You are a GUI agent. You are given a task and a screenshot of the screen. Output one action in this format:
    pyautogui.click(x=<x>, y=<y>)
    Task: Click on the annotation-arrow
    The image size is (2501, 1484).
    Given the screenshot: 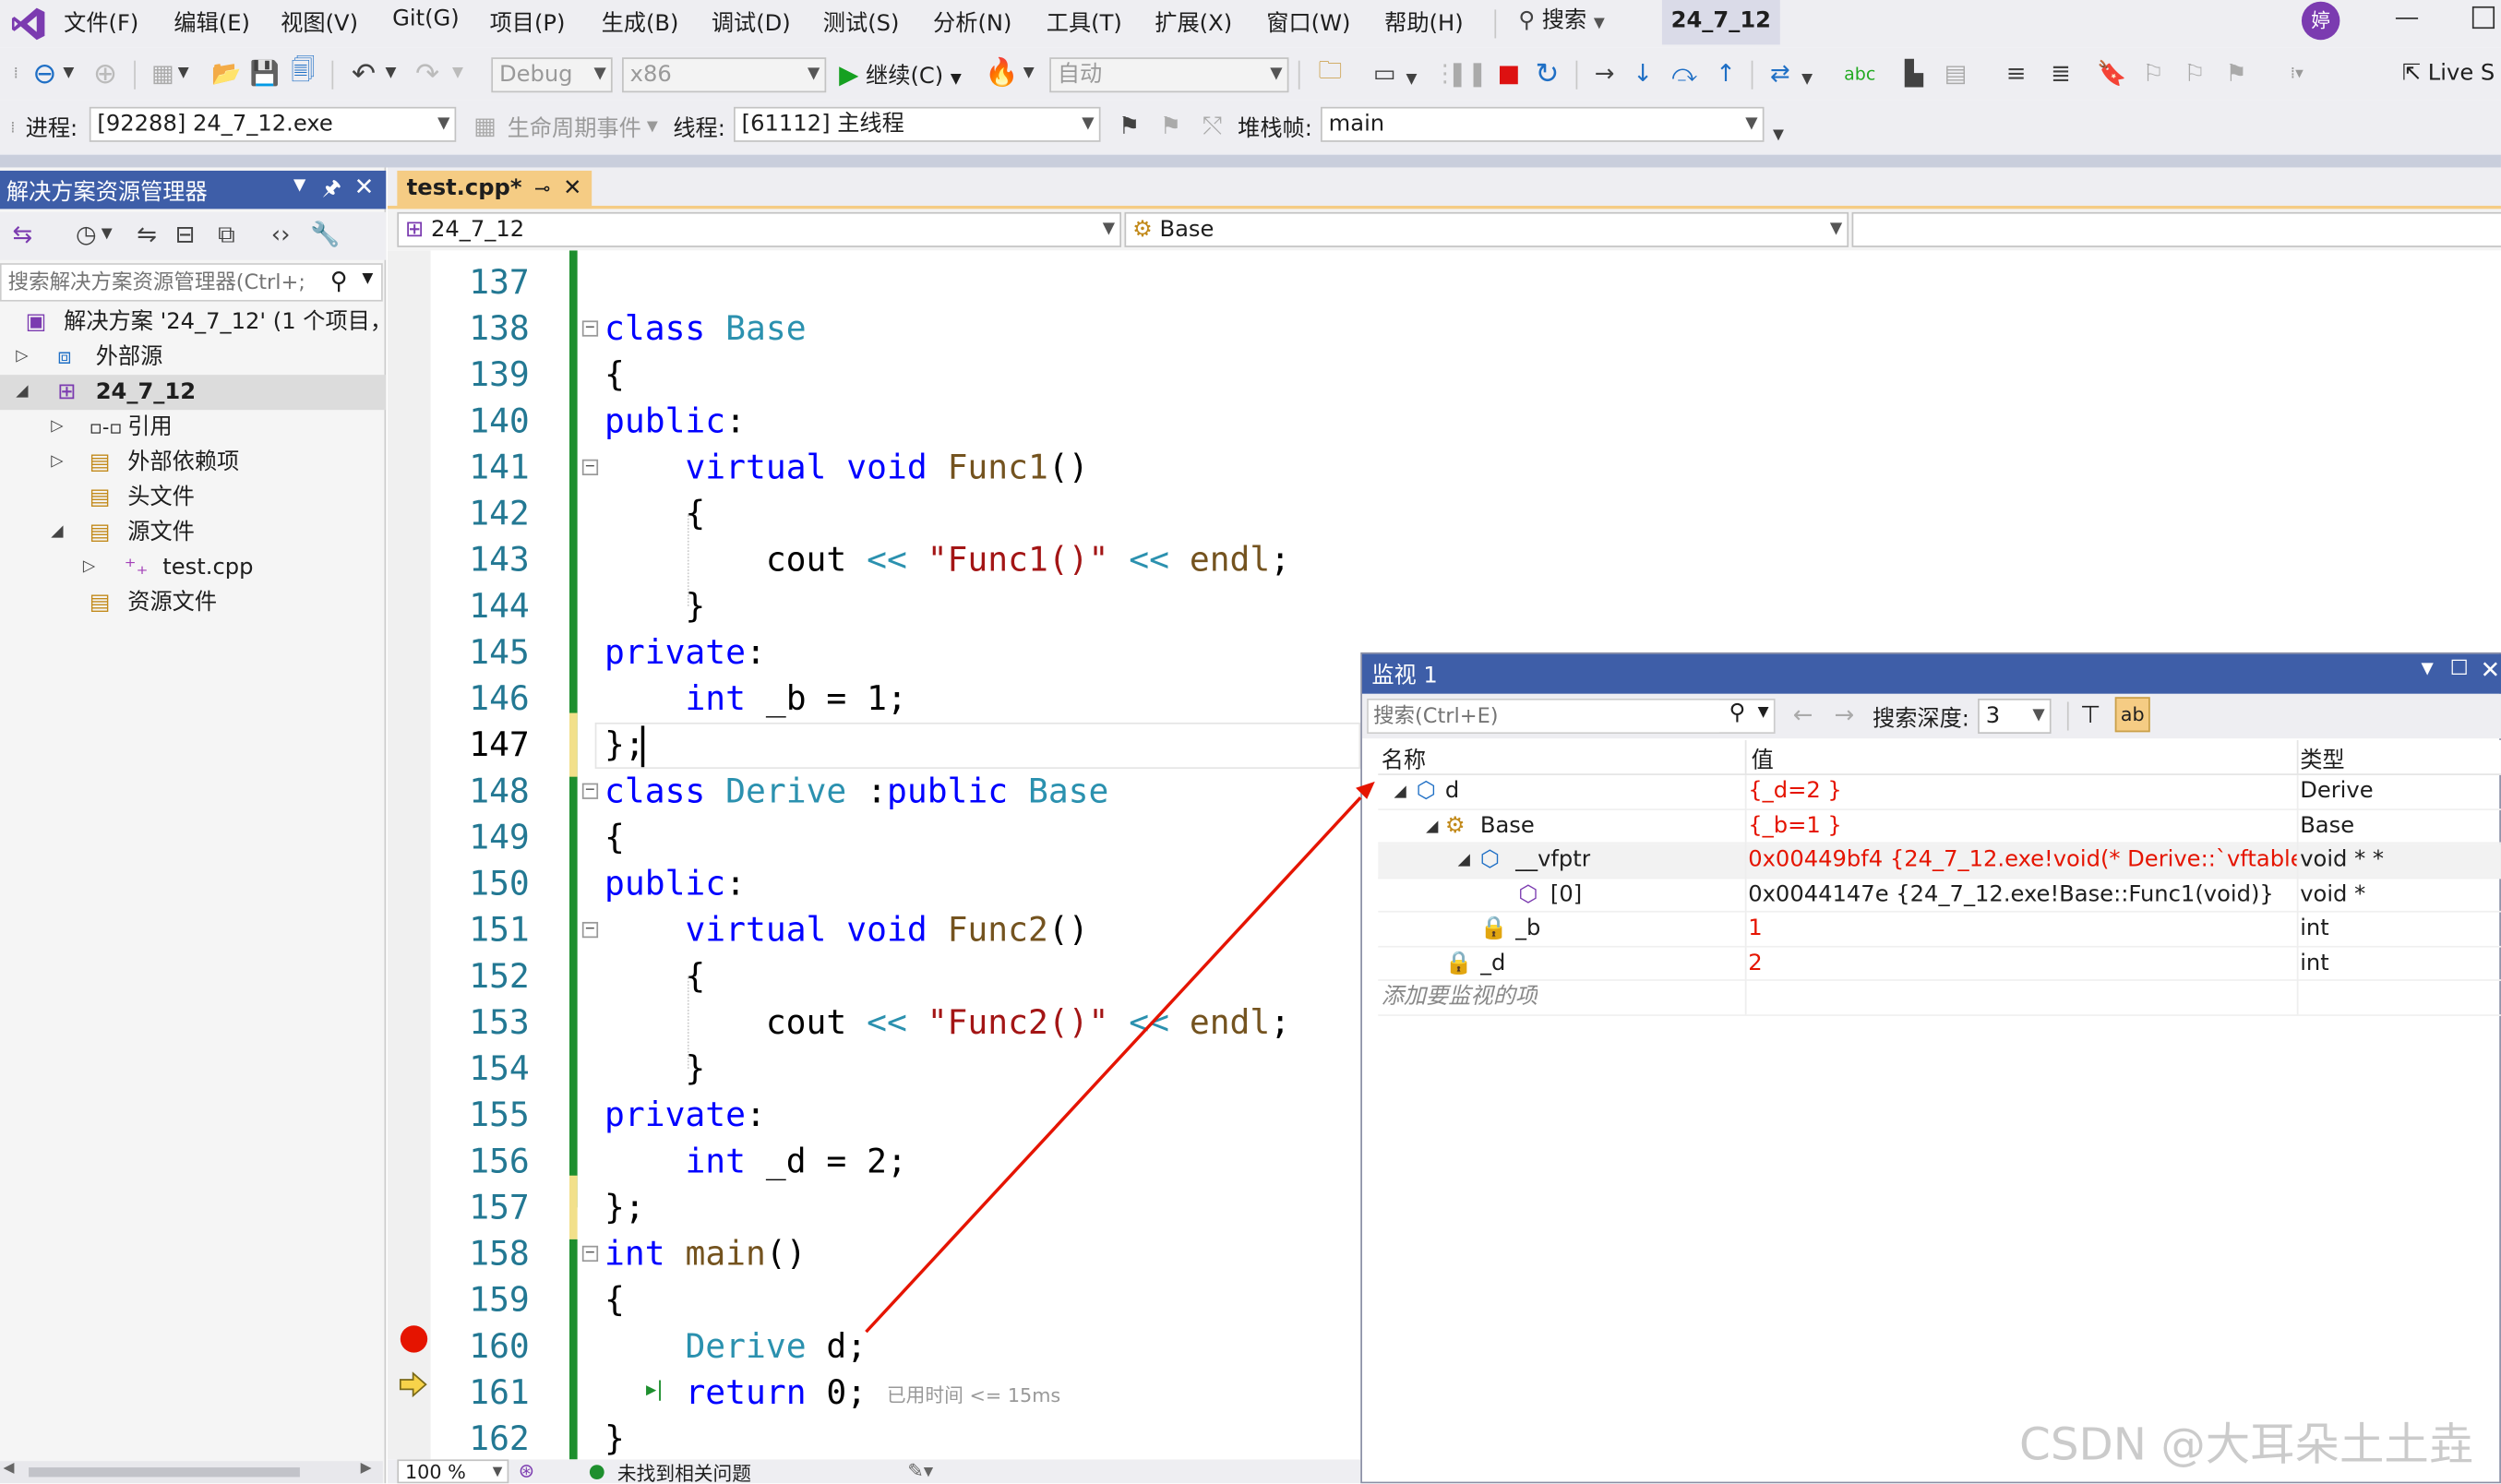 What is the action you would take?
    pyautogui.click(x=1120, y=1057)
    